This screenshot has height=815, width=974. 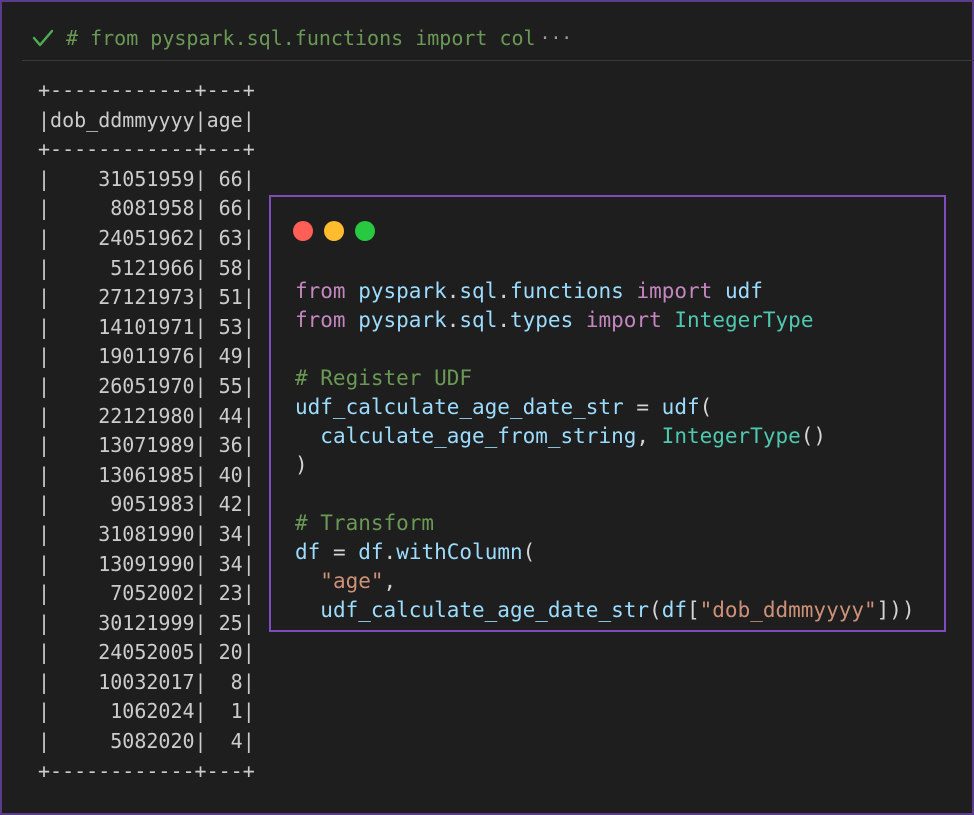 I want to click on dob-cell: 1062024, so click(x=122, y=711).